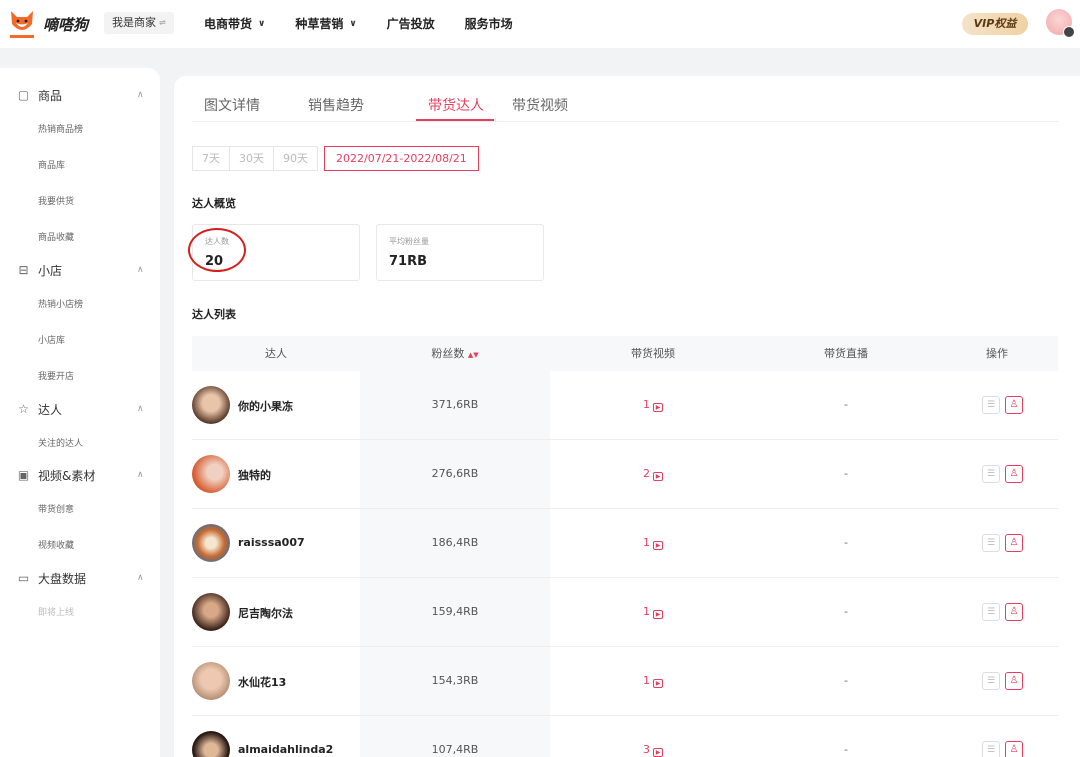 The width and height of the screenshot is (1080, 757). Describe the element at coordinates (60, 303) in the screenshot. I see `sidebar-item-hot-stores: 热销小店榜` at that location.